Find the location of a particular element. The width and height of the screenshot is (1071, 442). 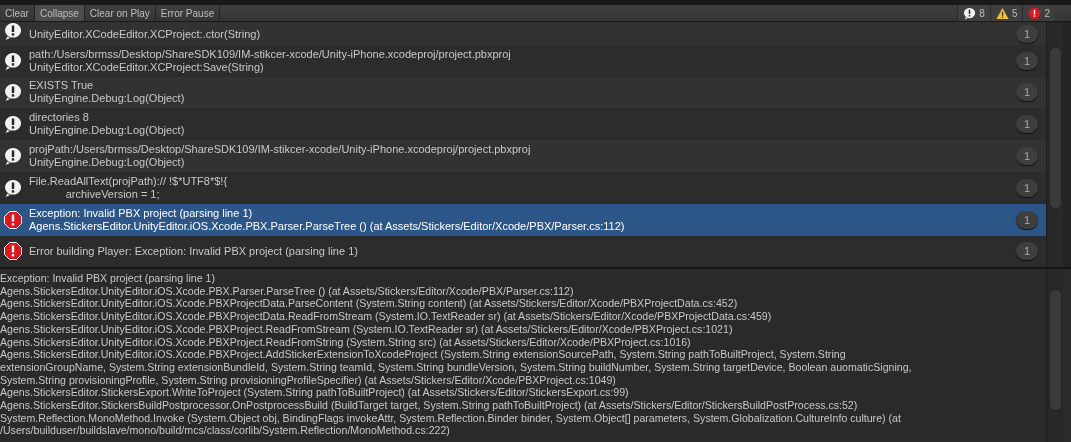

log-entry: Exception: Invalid PBX project (parsing line 1) Agens.StickersEditor.UnityEditor.iOS.Xcode.PBX.Parser.ParseTree () (at Assets/Stickers/Editor/Xcode/PBX/Parser.cs:112) 1 is located at coordinates (523, 219).